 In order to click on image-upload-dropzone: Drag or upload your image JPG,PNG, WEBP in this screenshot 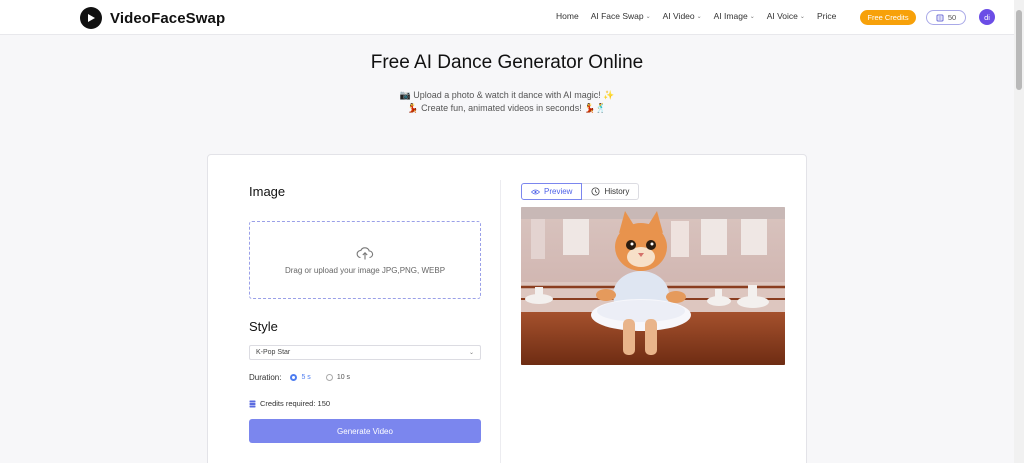, I will do `click(365, 260)`.